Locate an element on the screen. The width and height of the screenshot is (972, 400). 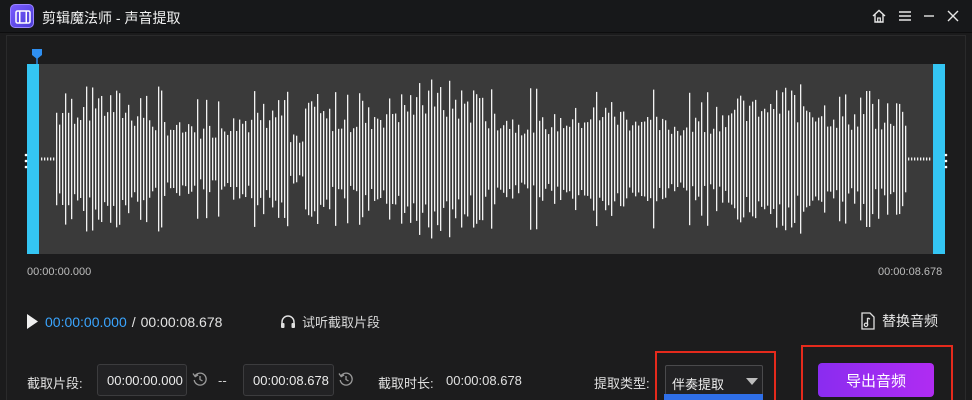
current-time: 00:00:00.000 is located at coordinates (86, 322).